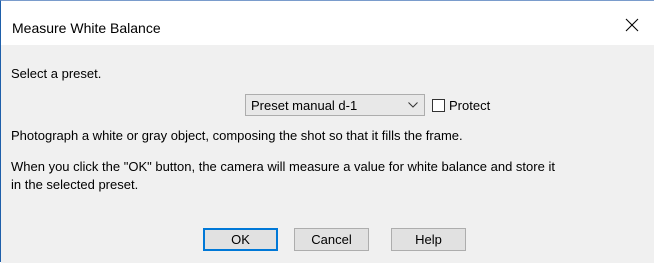 Image resolution: width=654 pixels, height=263 pixels. Describe the element at coordinates (438, 105) in the screenshot. I see `protect-checkbox` at that location.